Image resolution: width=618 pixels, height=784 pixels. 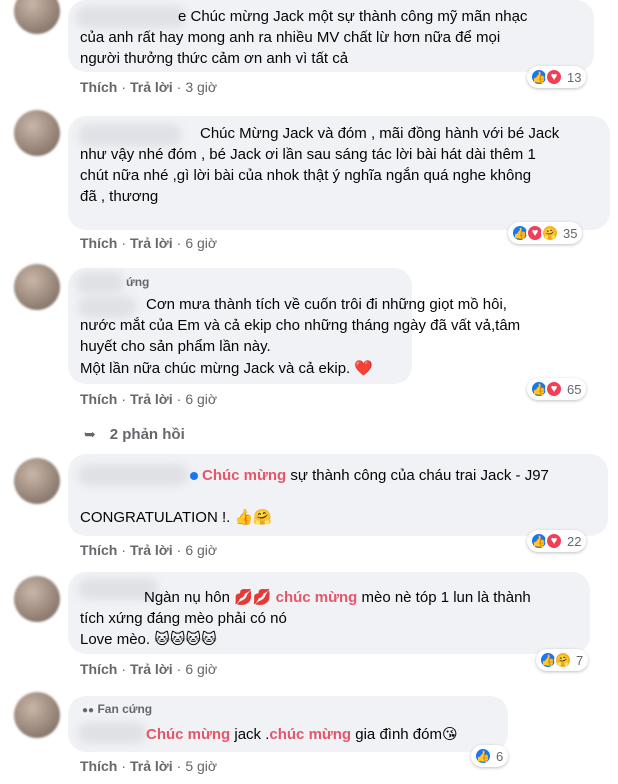 What do you see at coordinates (570, 233) in the screenshot?
I see `reaction-count: 35` at bounding box center [570, 233].